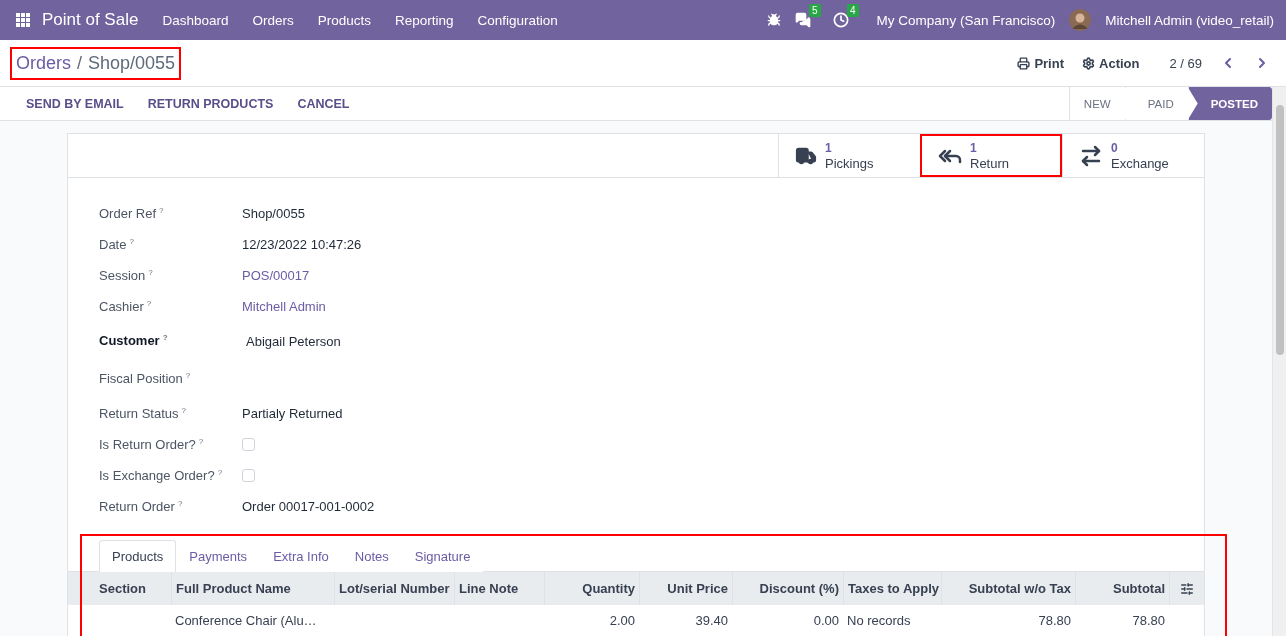  I want to click on company-name: My Company (San Francisco), so click(966, 20).